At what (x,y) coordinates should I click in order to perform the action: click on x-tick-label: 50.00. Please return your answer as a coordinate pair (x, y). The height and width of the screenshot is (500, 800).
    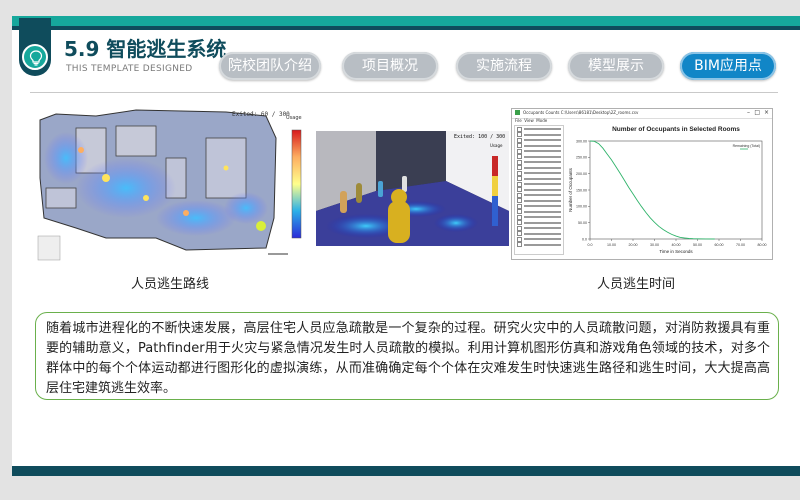
    Looking at the image, I should click on (697, 245).